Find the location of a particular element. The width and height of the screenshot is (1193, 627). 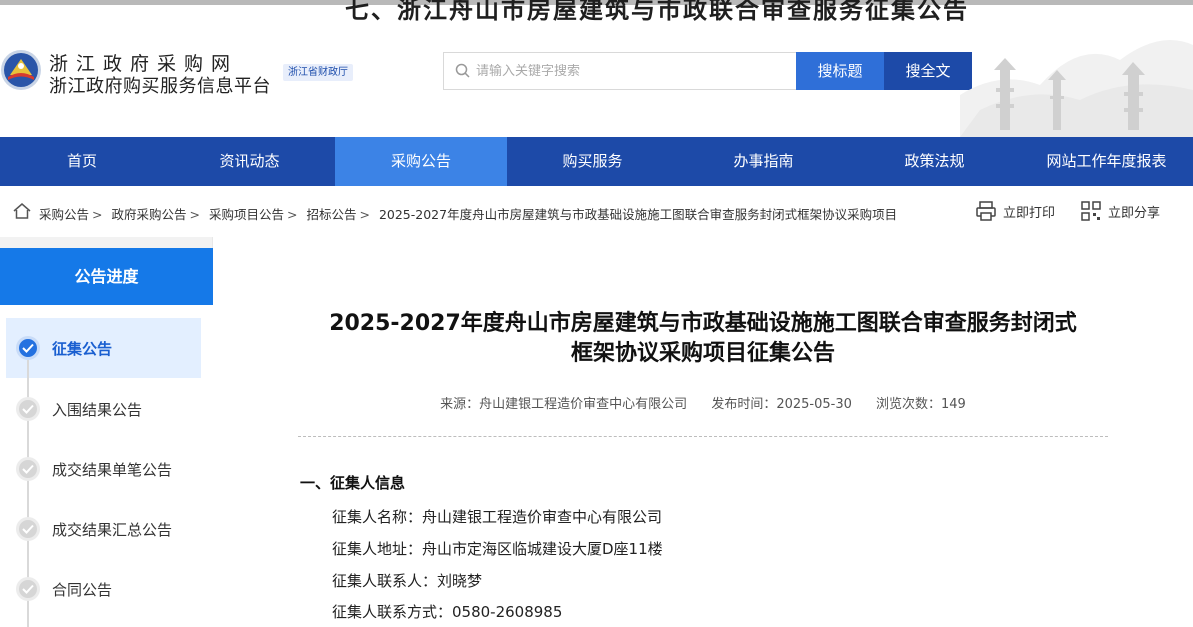

solicitor-contact-phone: 征集人联系方式：0580-2608985 is located at coordinates (447, 612).